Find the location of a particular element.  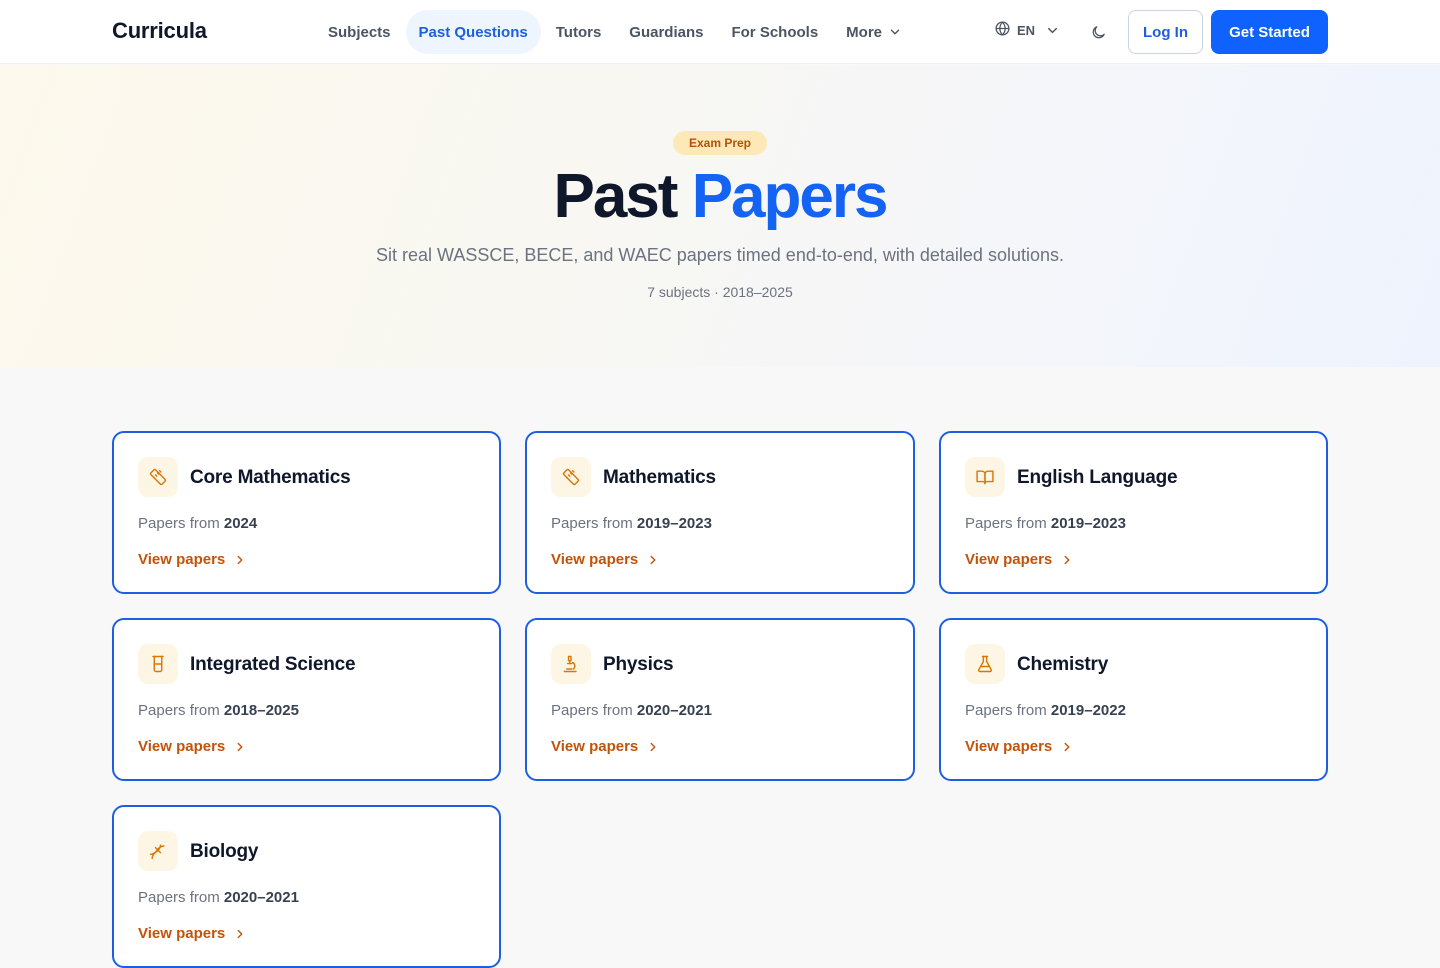

nav-more: More is located at coordinates (874, 32).